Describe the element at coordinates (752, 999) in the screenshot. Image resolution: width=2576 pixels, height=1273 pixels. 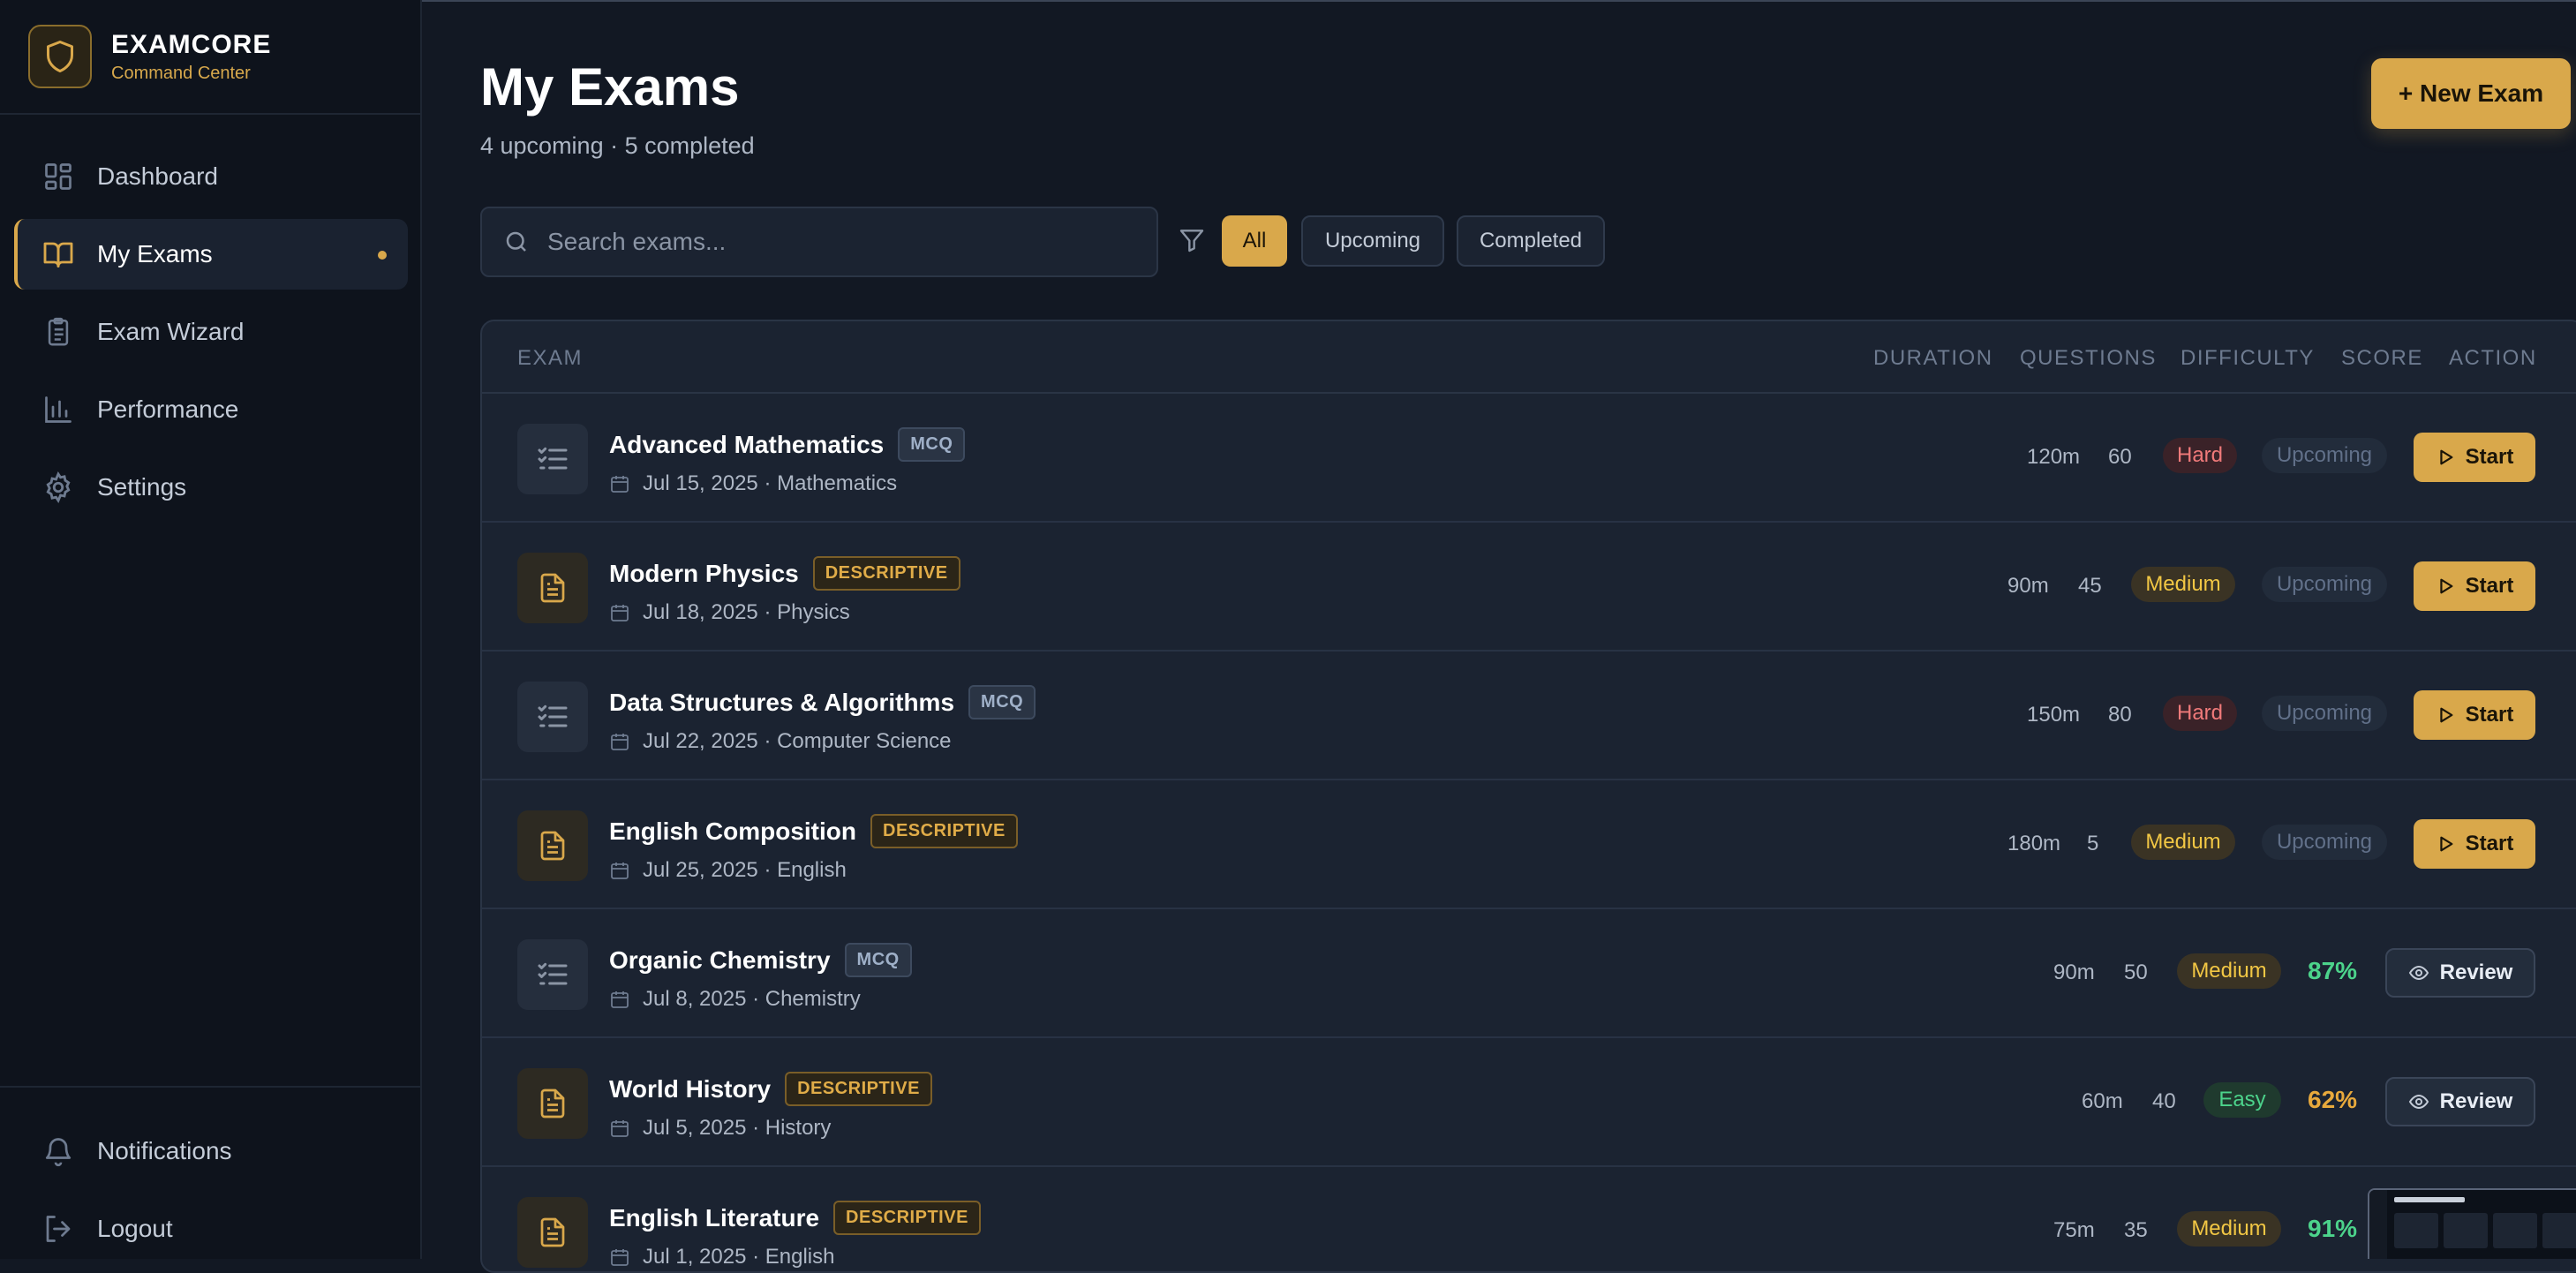
I see `exam-meta: Jul 8, 2025 · Chemistry` at that location.